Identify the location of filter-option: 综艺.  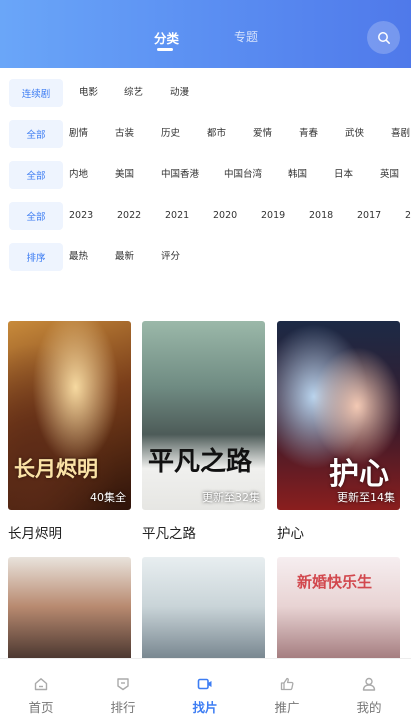
(133, 93).